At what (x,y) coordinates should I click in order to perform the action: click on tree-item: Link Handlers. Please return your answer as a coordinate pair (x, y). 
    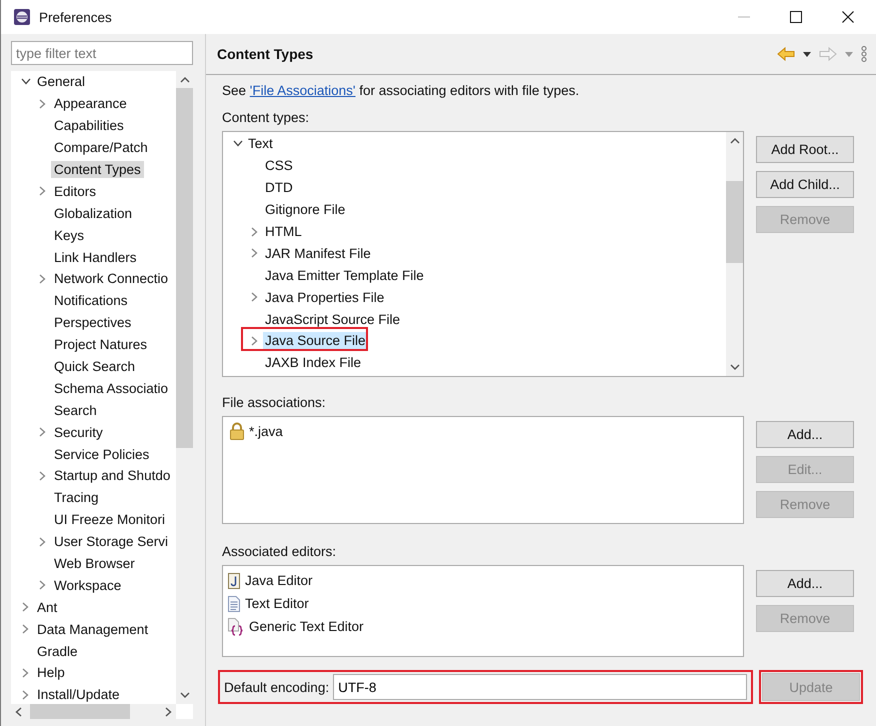
    Looking at the image, I should click on (95, 257).